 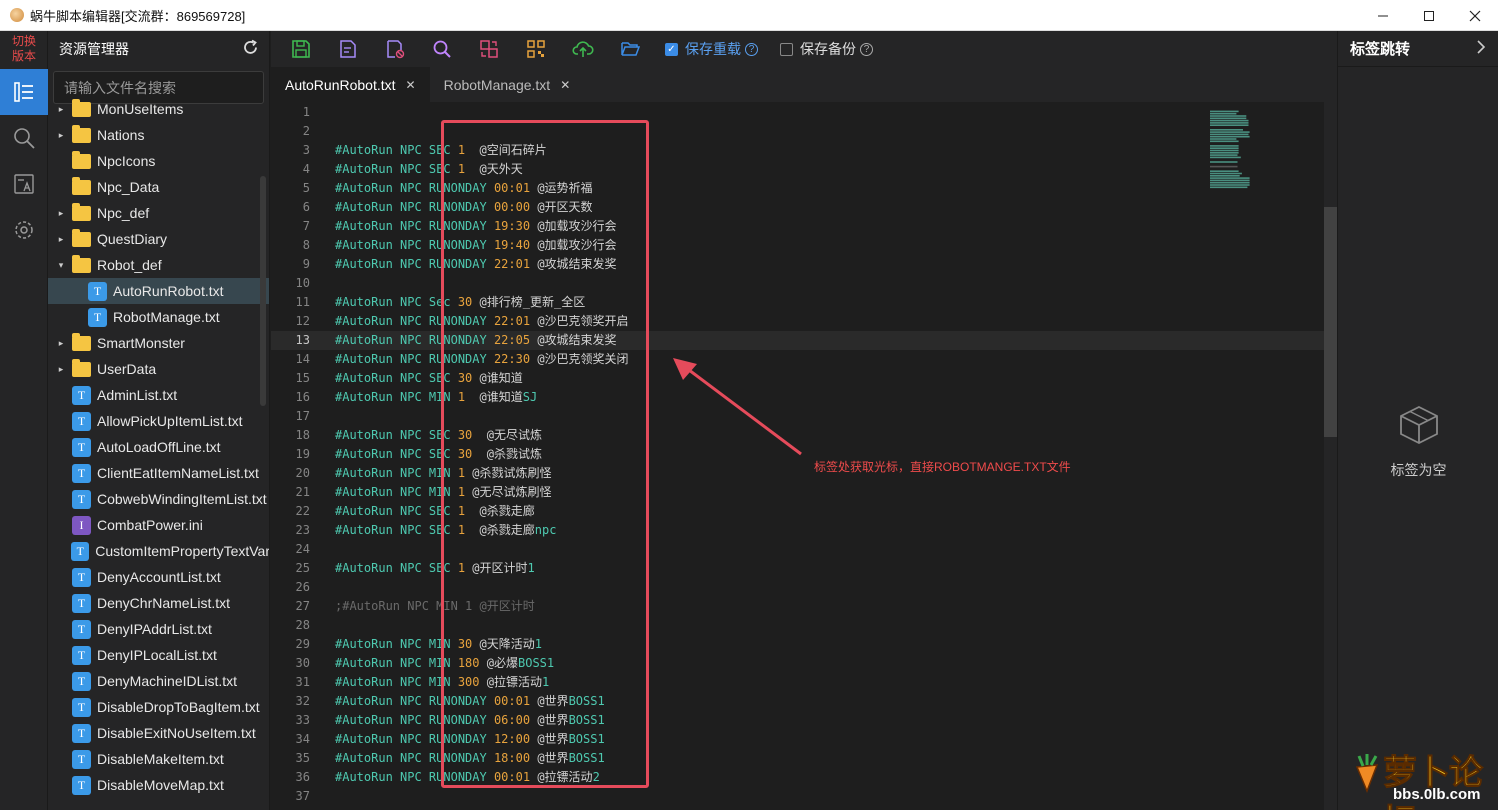 What do you see at coordinates (24, 92) in the screenshot?
I see `explorer-icon` at bounding box center [24, 92].